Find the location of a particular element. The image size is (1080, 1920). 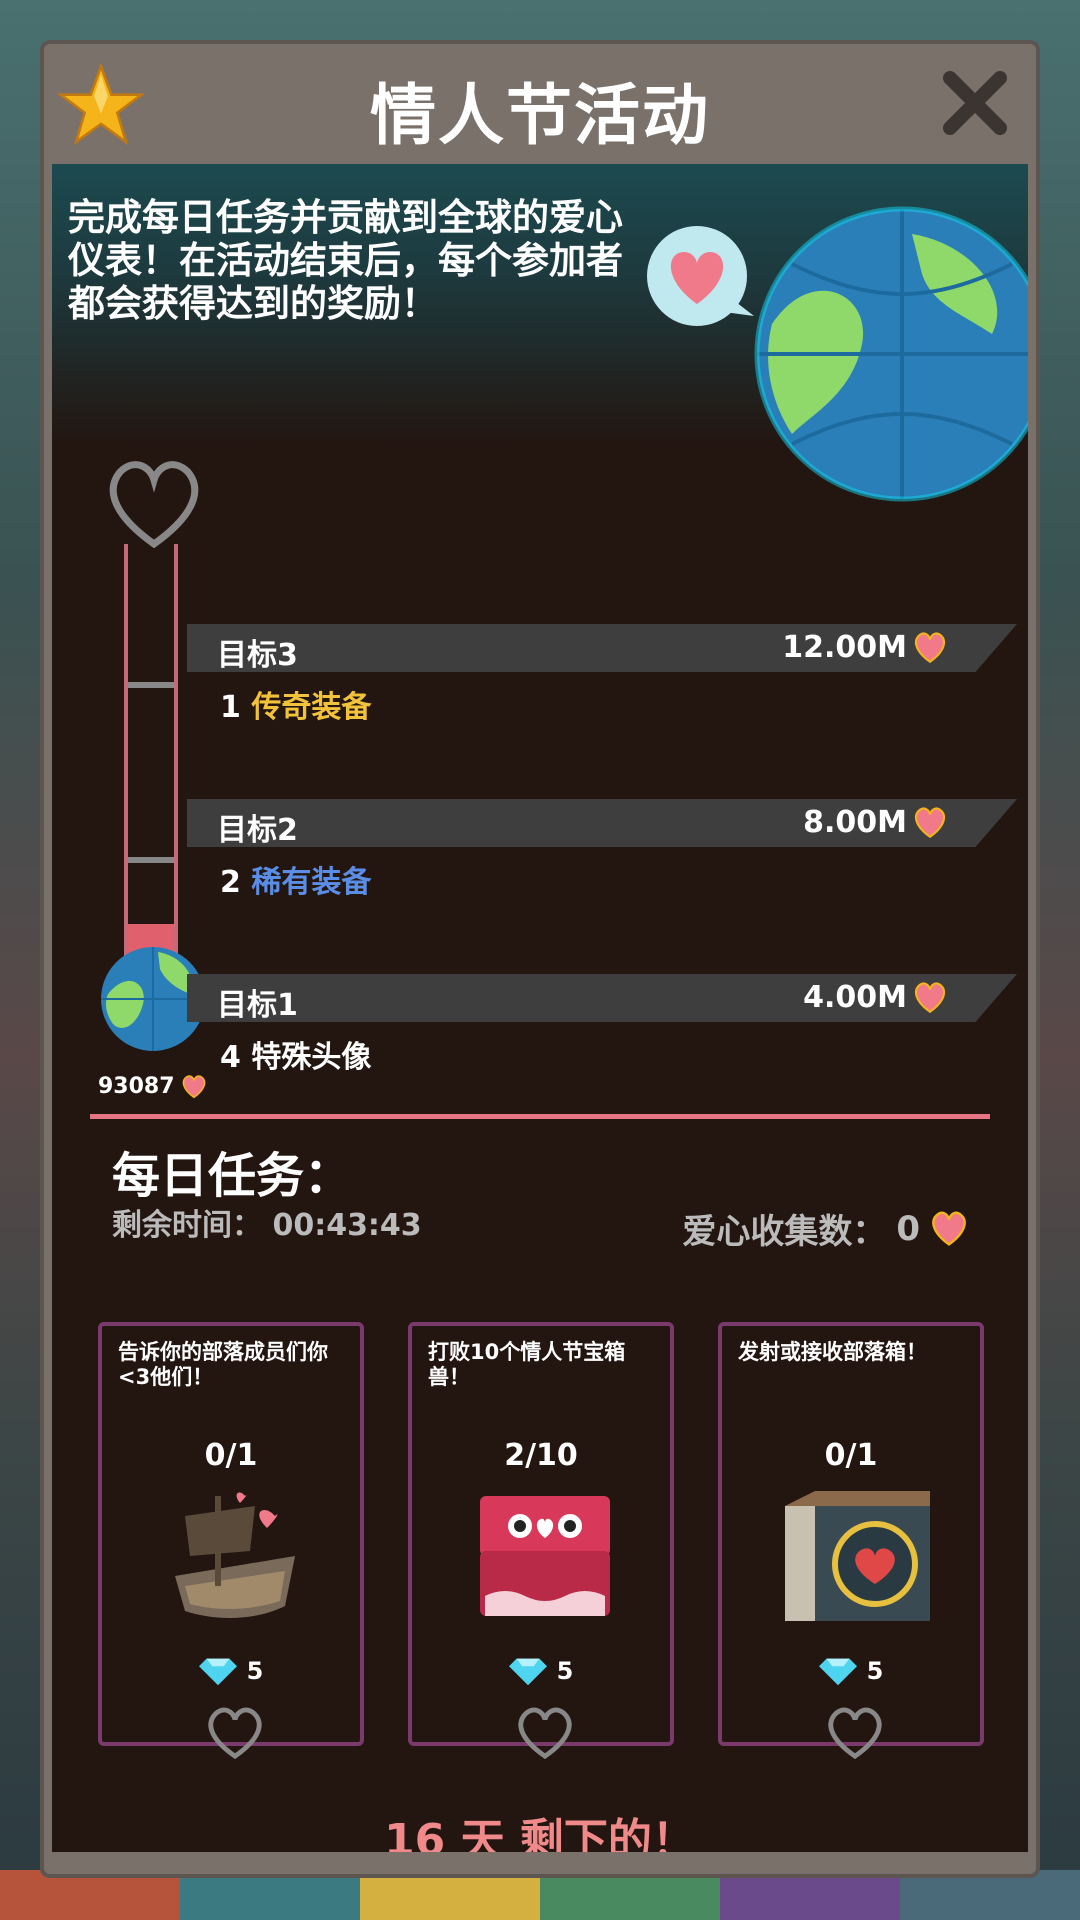

section-divider is located at coordinates (540, 1116).